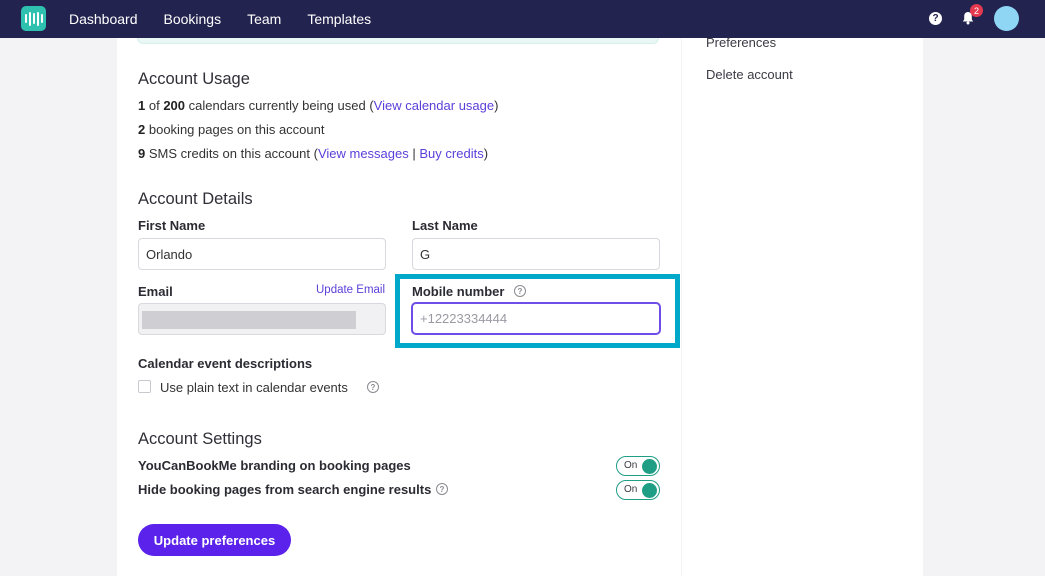 Image resolution: width=1045 pixels, height=576 pixels. I want to click on calendars-close: ), so click(496, 105).